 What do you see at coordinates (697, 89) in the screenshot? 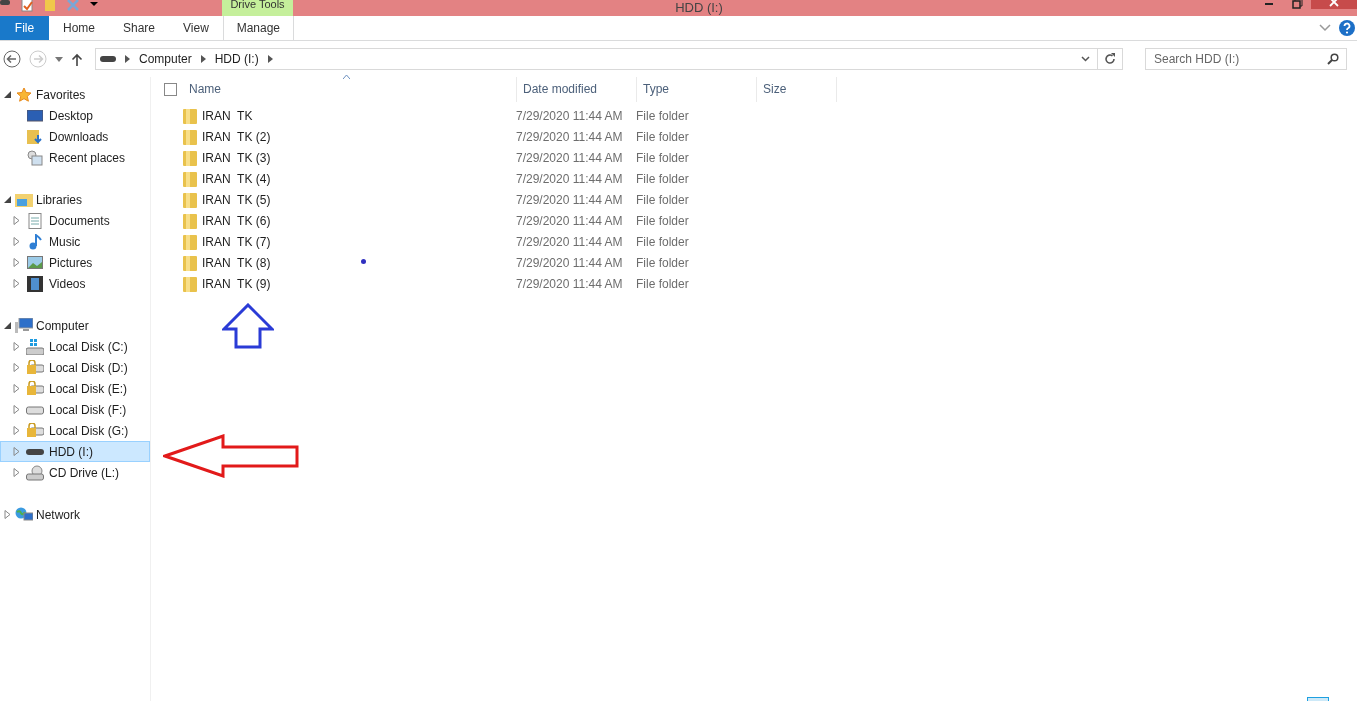
I see `column-header: Type` at bounding box center [697, 89].